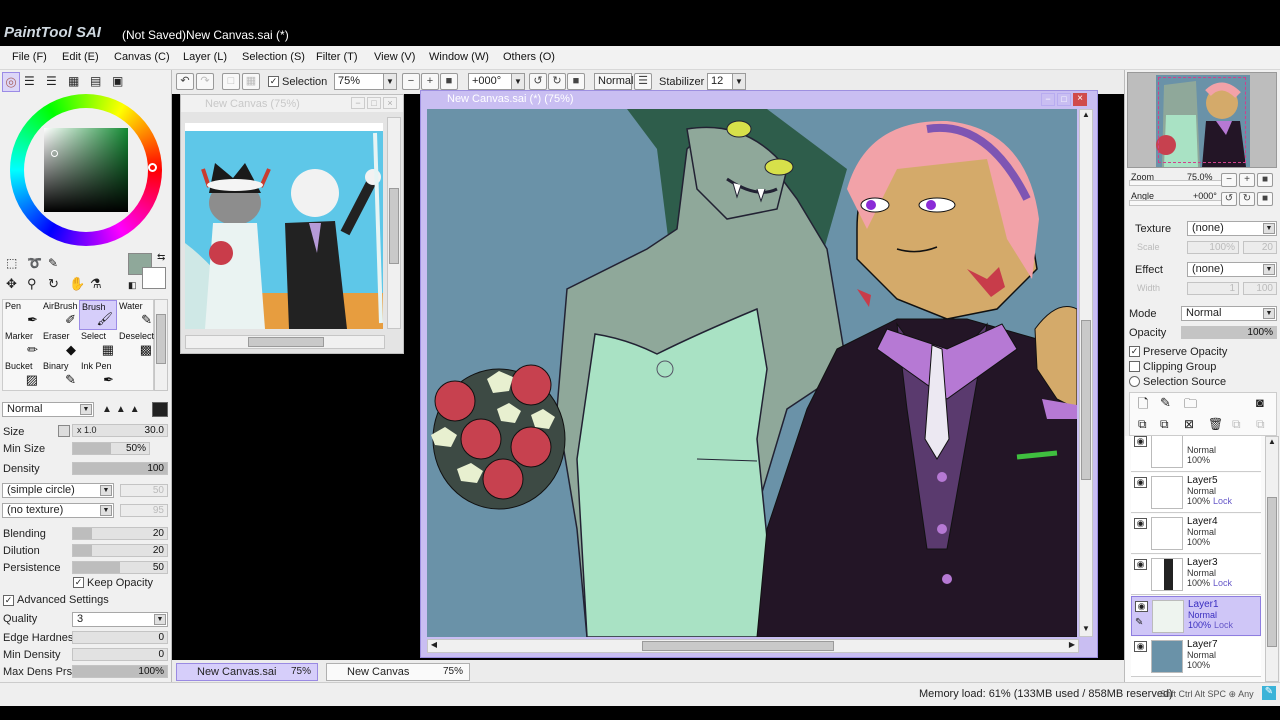 Image resolution: width=1280 pixels, height=720 pixels. What do you see at coordinates (490, 81) in the screenshot?
I see `angle-field: +000°` at bounding box center [490, 81].